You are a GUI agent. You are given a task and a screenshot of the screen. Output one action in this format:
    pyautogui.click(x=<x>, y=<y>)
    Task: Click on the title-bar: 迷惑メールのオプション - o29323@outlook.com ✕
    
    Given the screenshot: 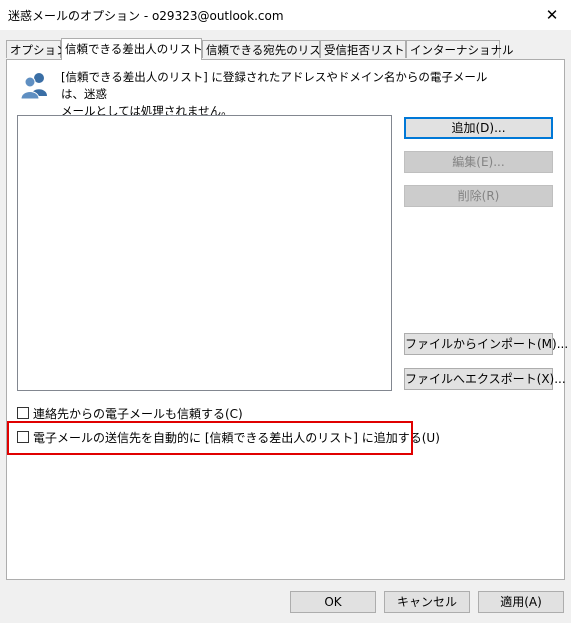 What is the action you would take?
    pyautogui.click(x=285, y=15)
    